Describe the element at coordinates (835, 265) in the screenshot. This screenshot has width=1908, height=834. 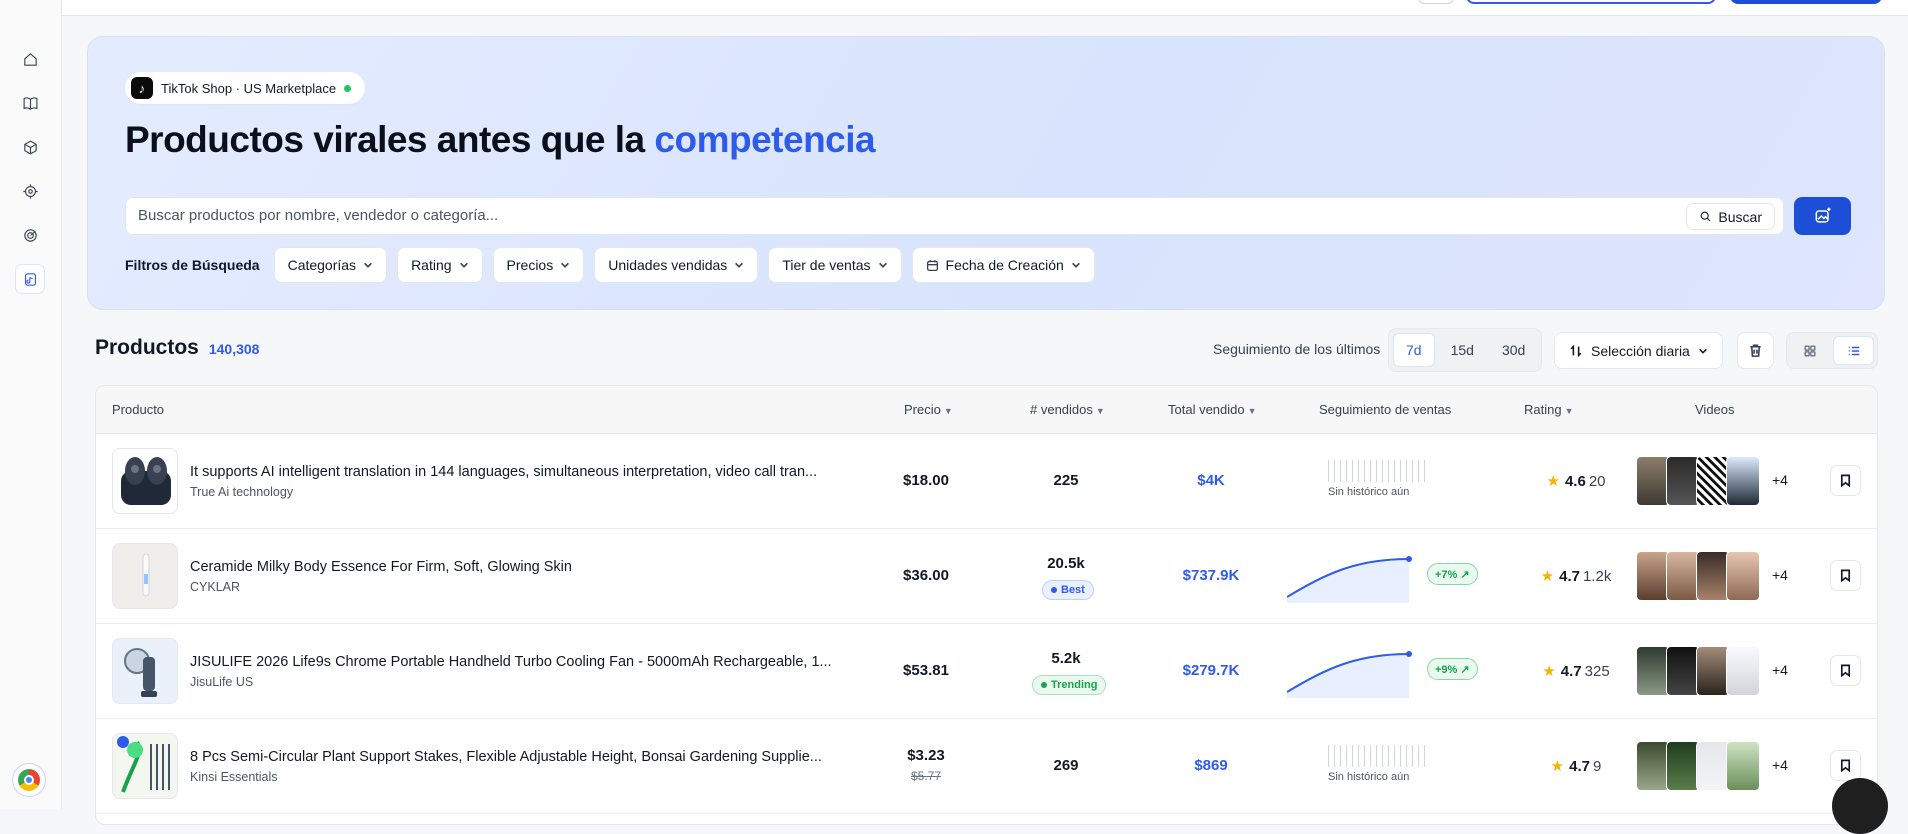
I see `filter-tier-ventas: Tier de ventas` at that location.